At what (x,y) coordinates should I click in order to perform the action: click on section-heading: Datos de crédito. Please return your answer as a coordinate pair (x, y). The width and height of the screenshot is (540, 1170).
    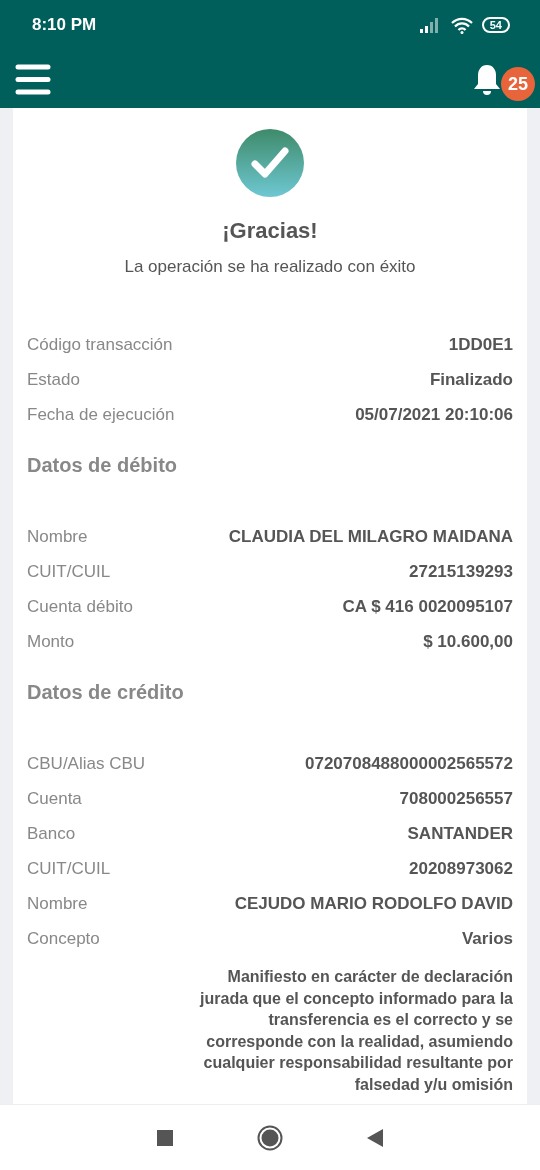
    Looking at the image, I should click on (106, 692).